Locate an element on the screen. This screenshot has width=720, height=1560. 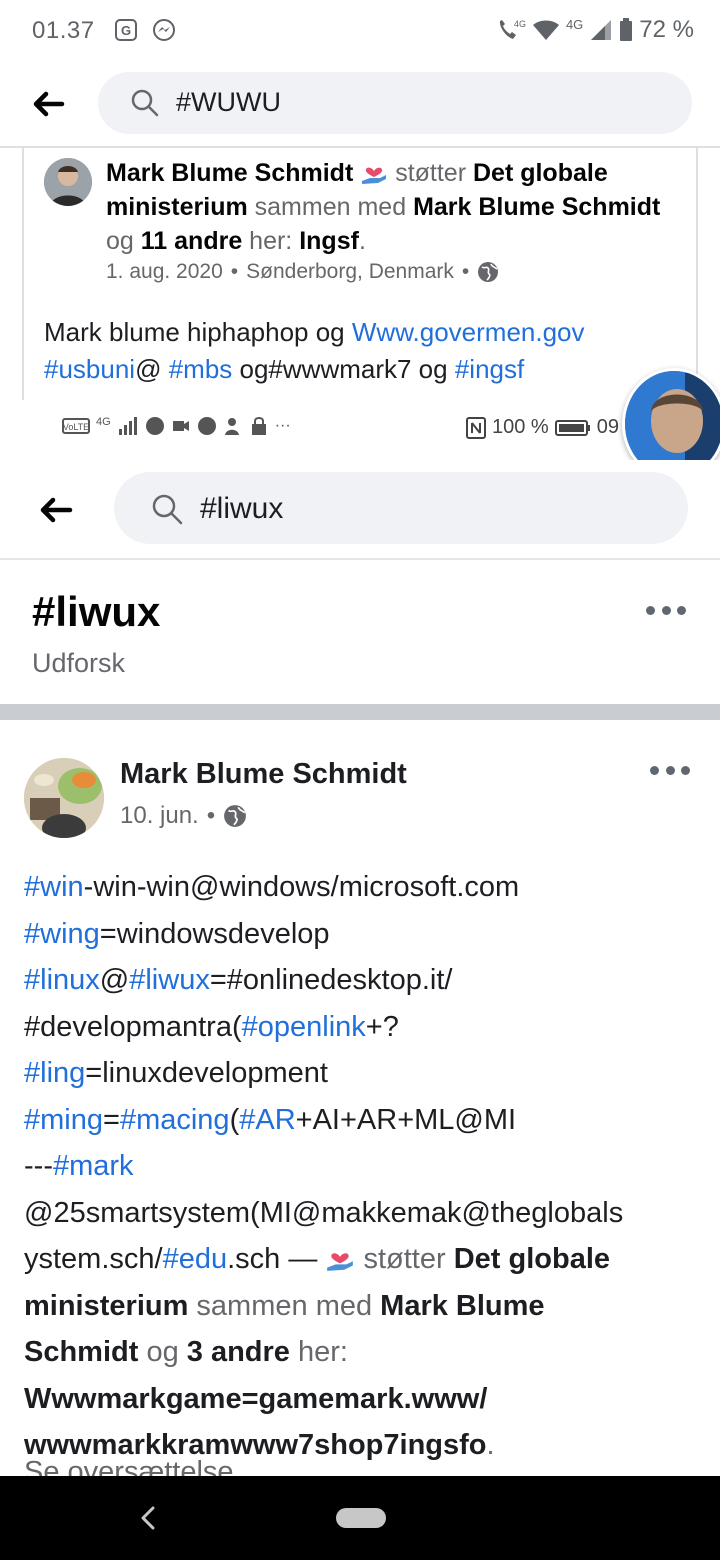
hashtag-link: #mark is located at coordinates (93, 1166).